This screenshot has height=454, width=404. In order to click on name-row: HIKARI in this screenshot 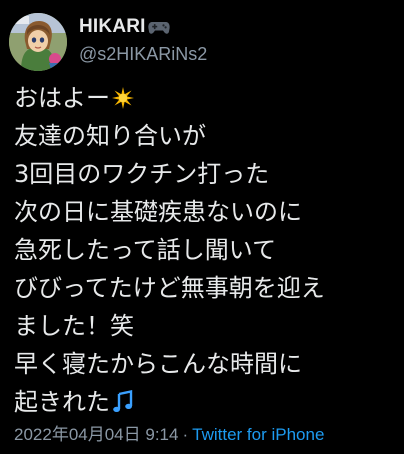, I will do `click(124, 27)`.